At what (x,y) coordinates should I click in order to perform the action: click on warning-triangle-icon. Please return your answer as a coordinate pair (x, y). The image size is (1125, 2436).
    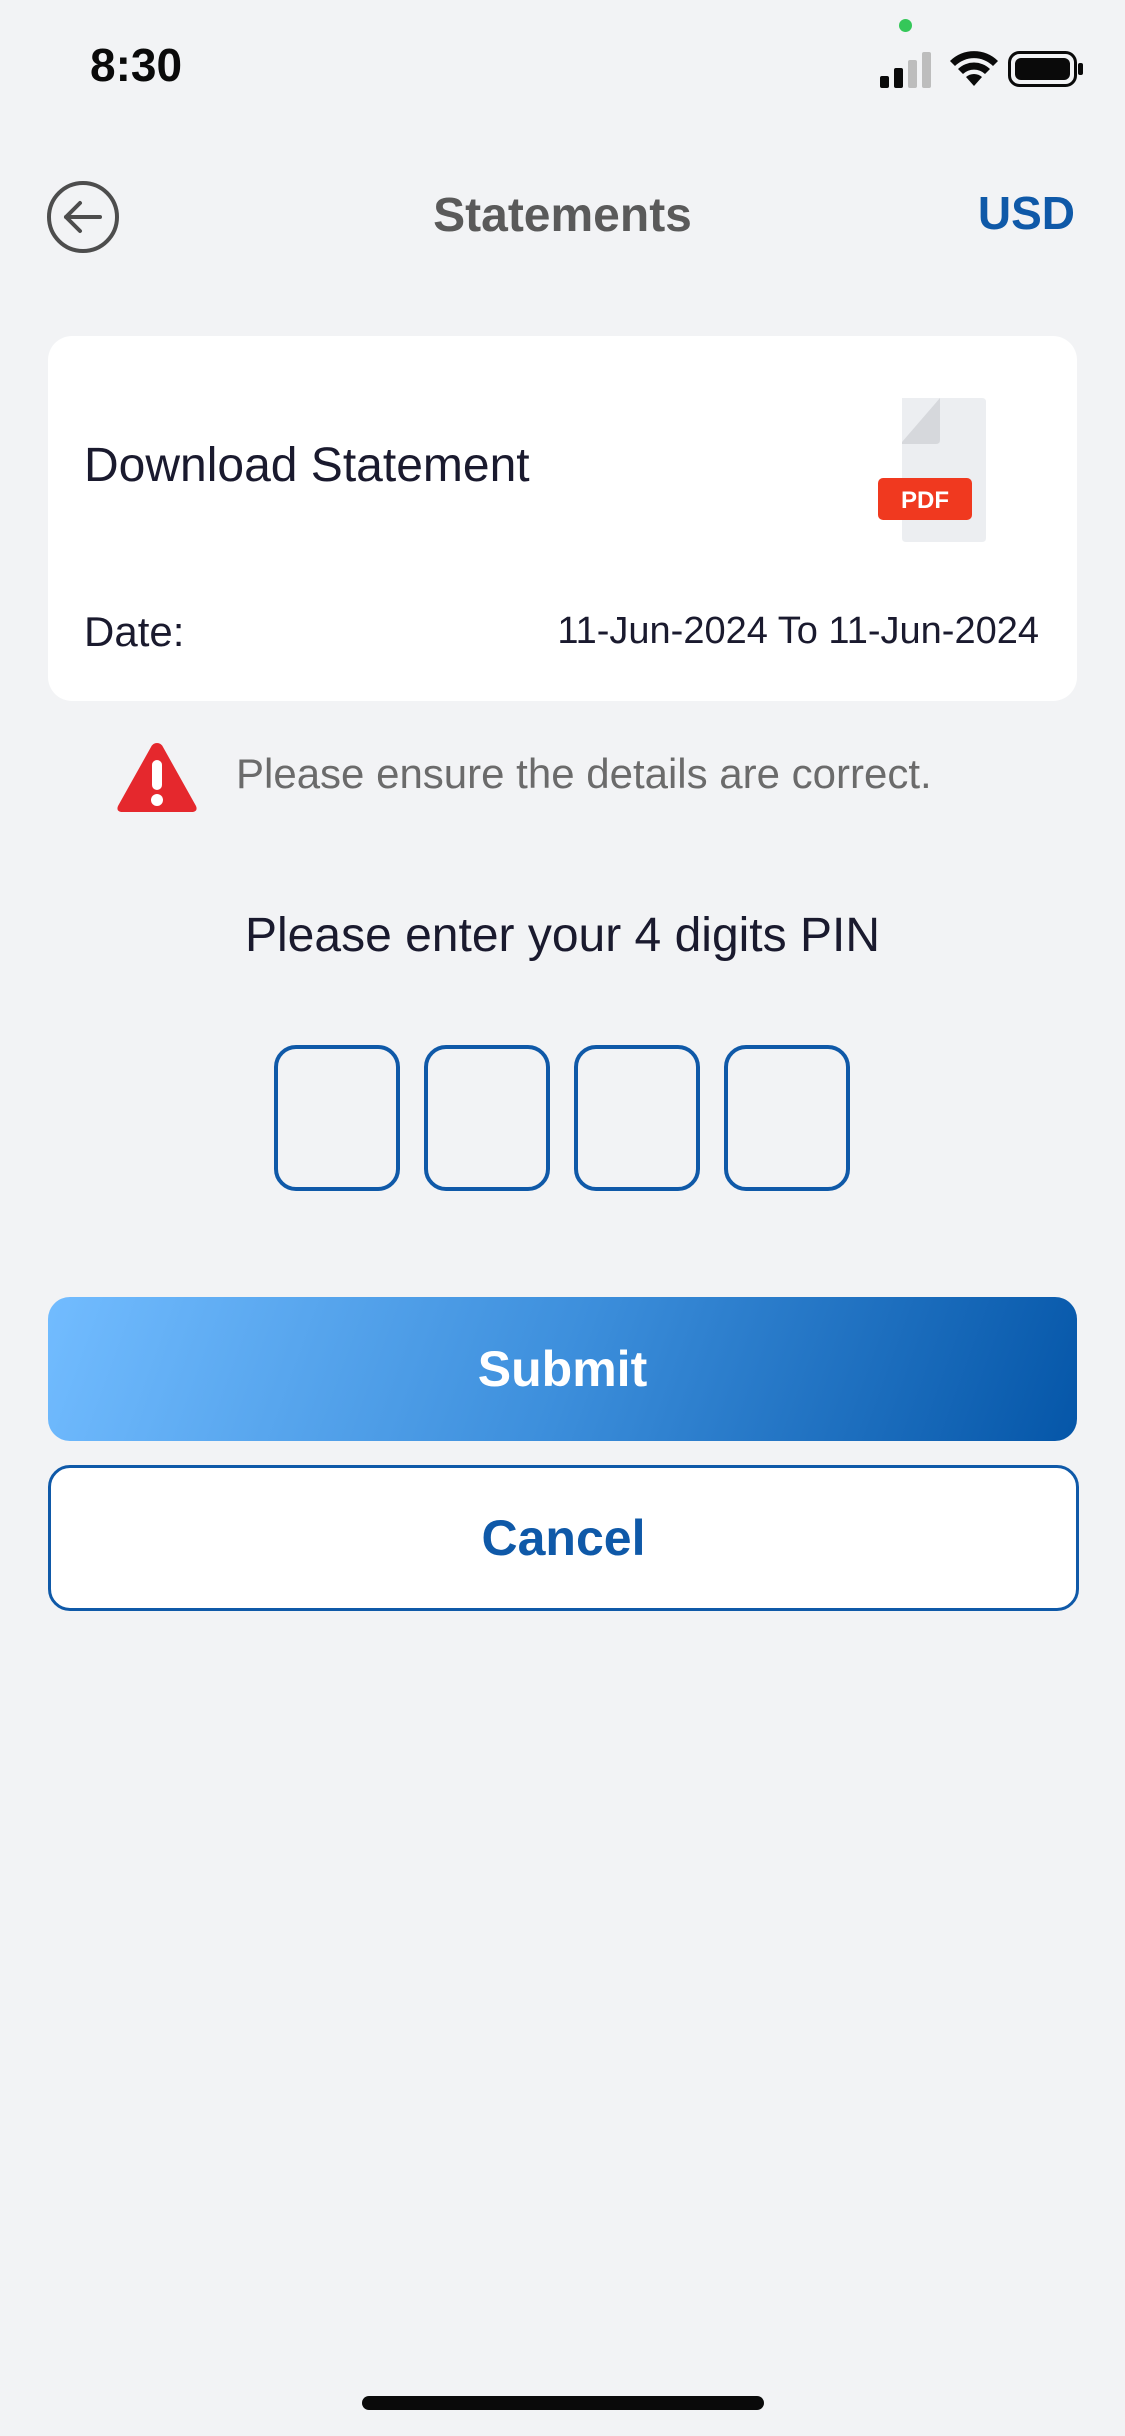
    Looking at the image, I should click on (157, 777).